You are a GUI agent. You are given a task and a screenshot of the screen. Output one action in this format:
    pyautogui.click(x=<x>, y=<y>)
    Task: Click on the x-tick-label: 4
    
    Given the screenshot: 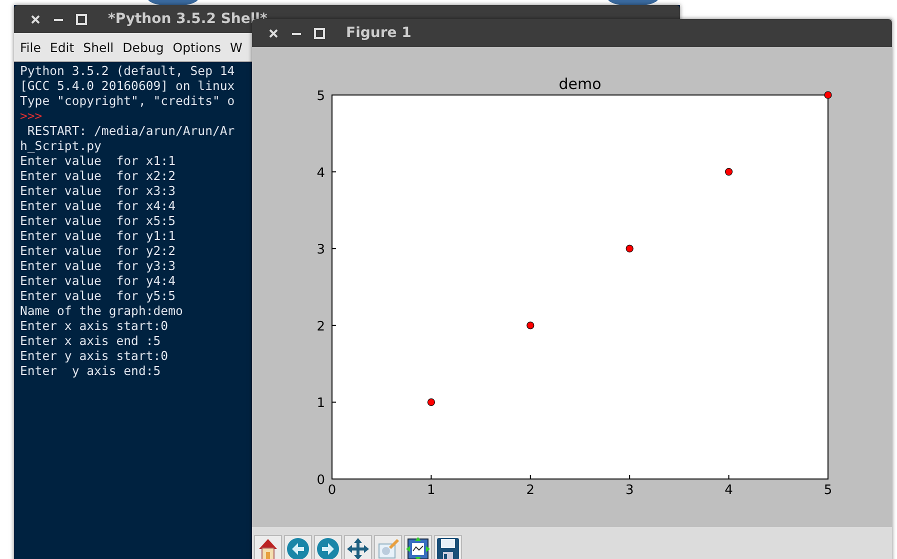 What is the action you would take?
    pyautogui.click(x=728, y=490)
    